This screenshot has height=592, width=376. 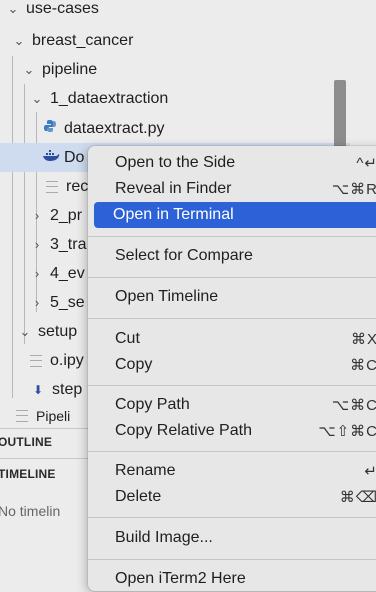 What do you see at coordinates (175, 98) in the screenshot?
I see `tree-item-1-dataextraction: ⌄ 1_dataextraction` at bounding box center [175, 98].